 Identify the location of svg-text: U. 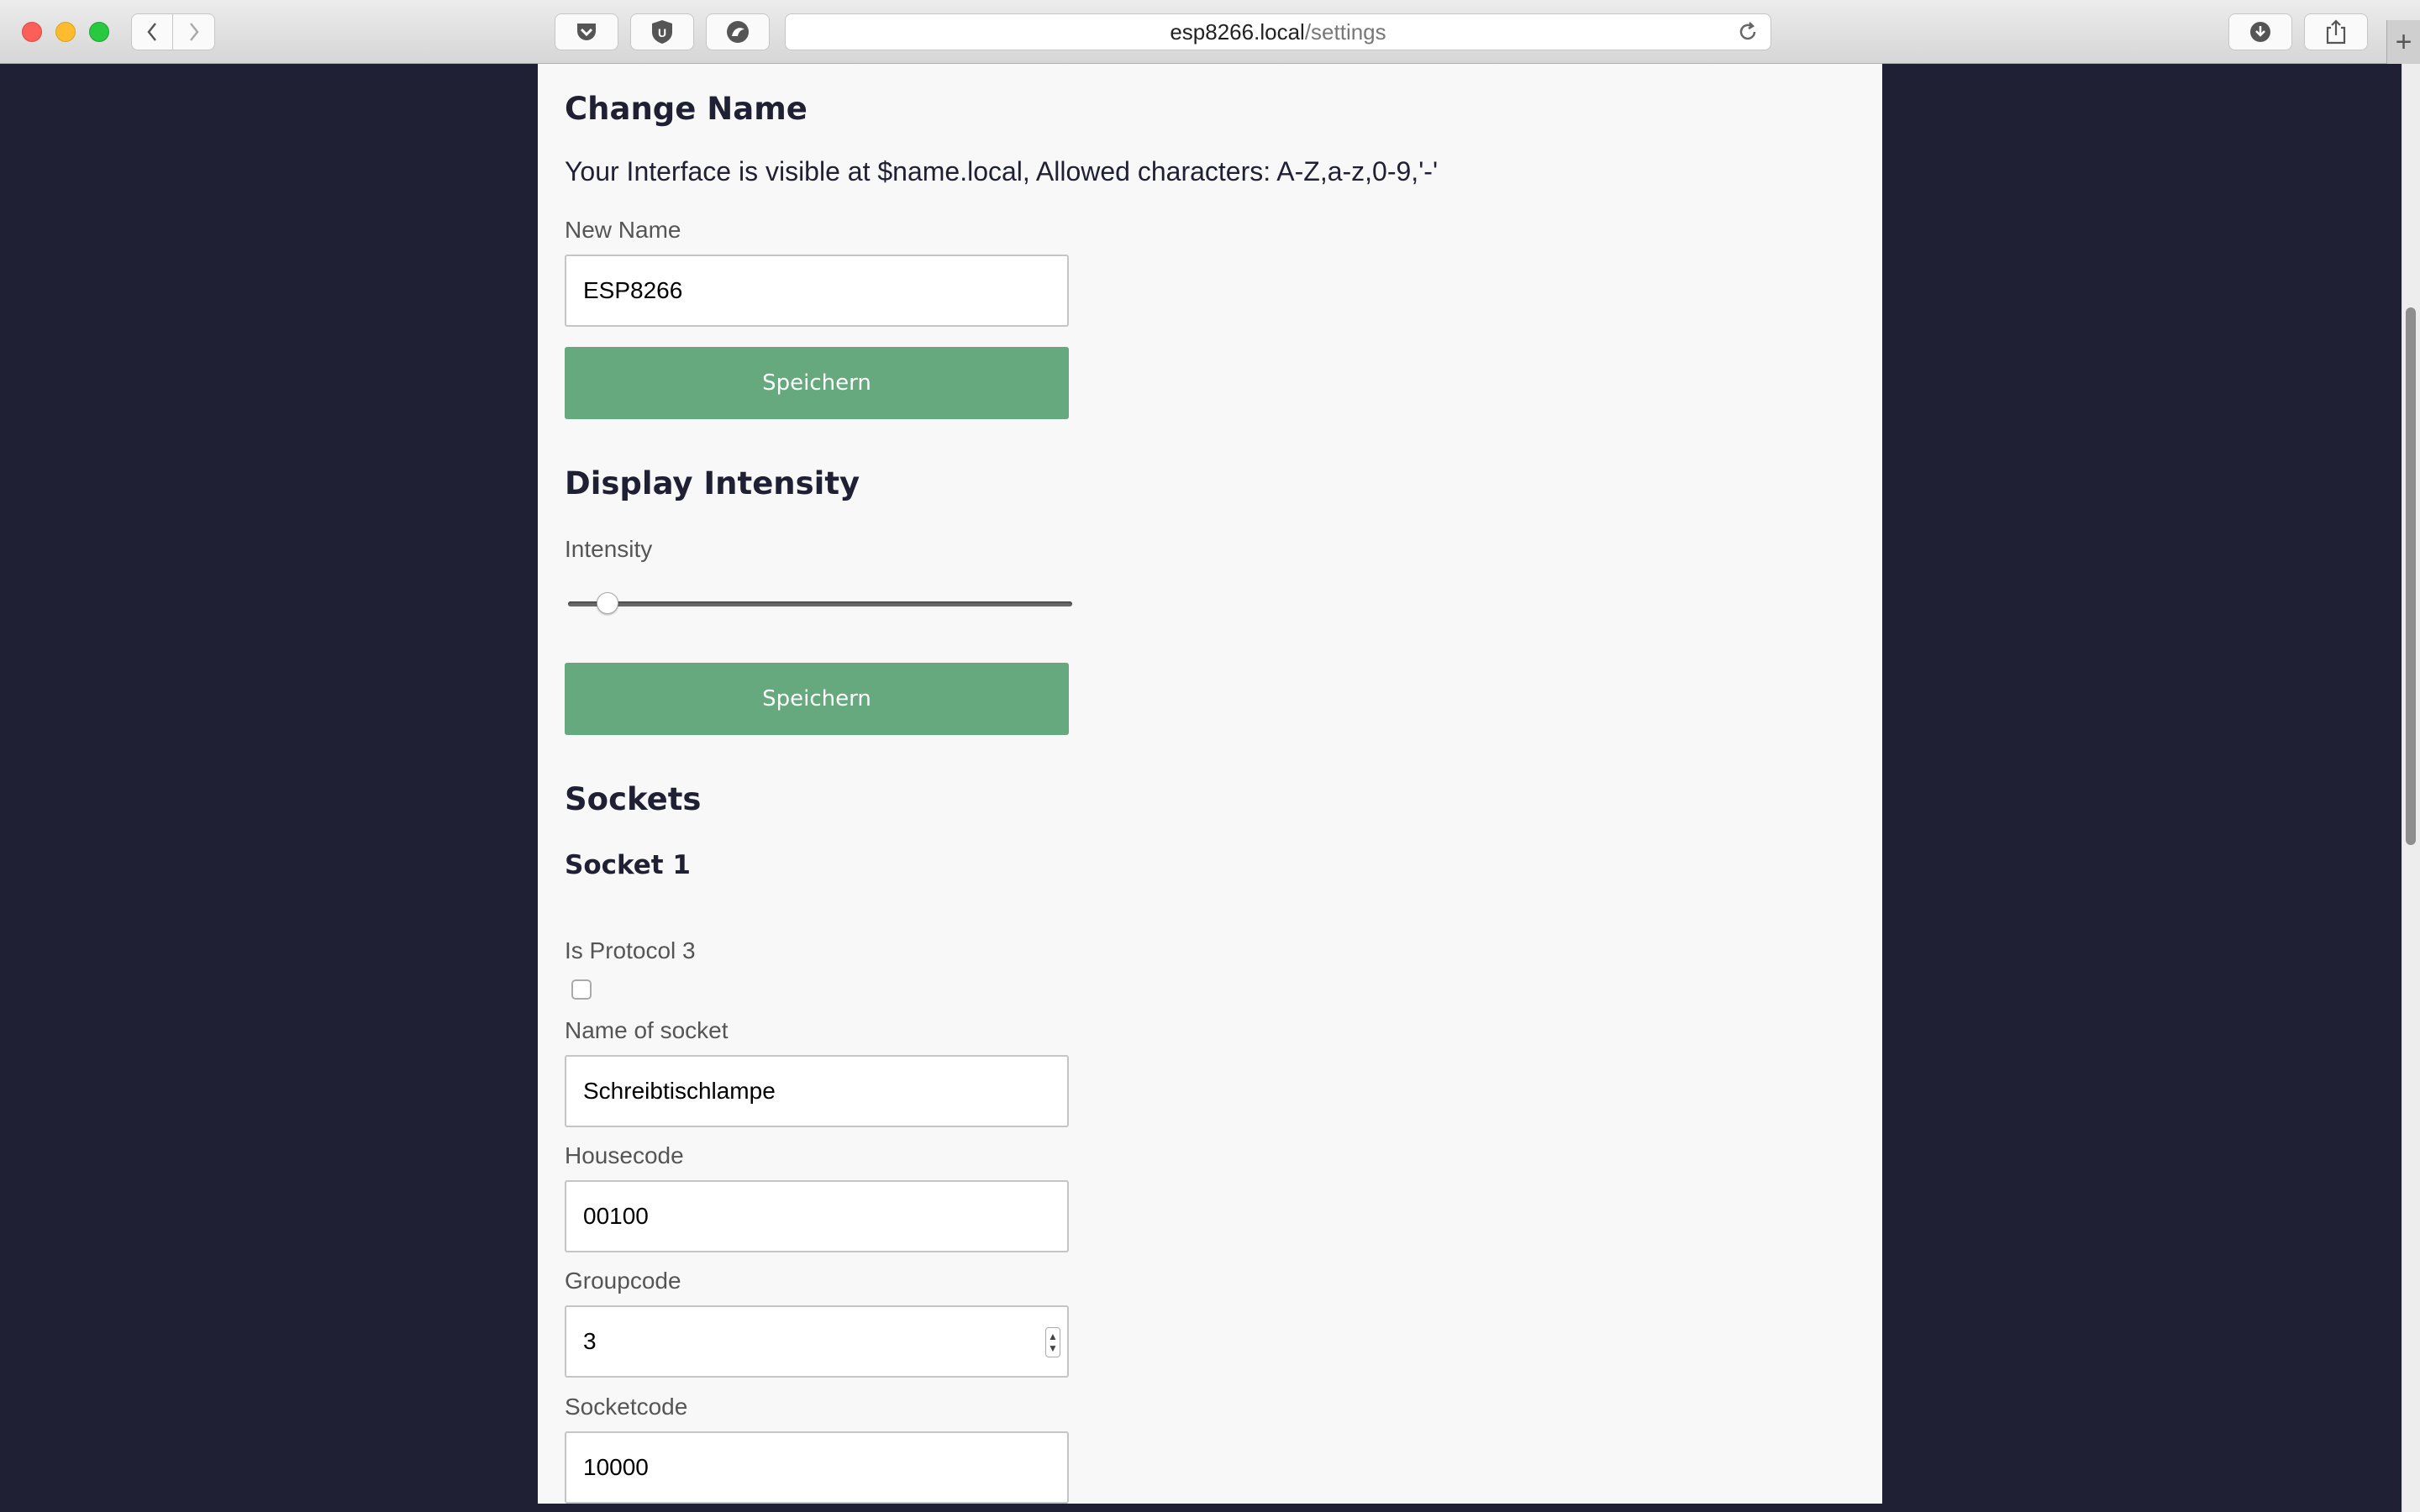
(662, 32).